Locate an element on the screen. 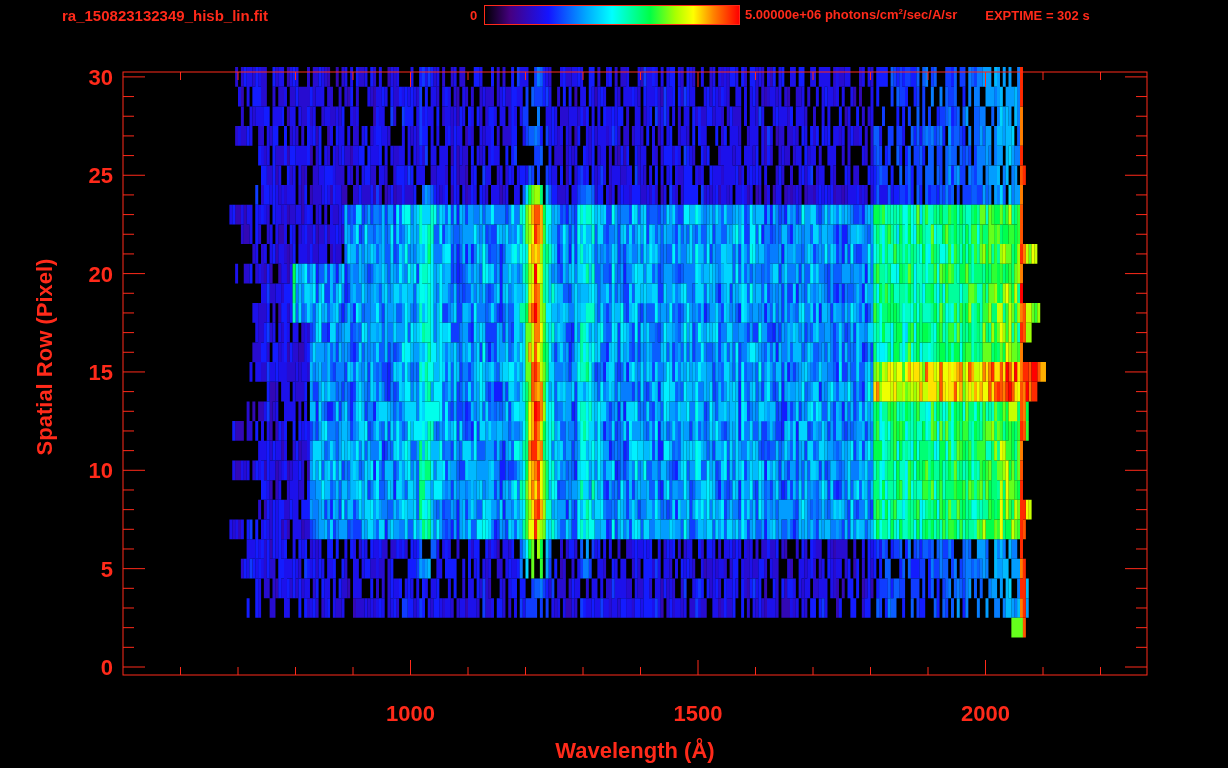 Image resolution: width=1228 pixels, height=768 pixels. colorbar-max-label: 5.00000e+06 photons/cm$^{2}$/sec/A/sr is located at coordinates (851, 15).